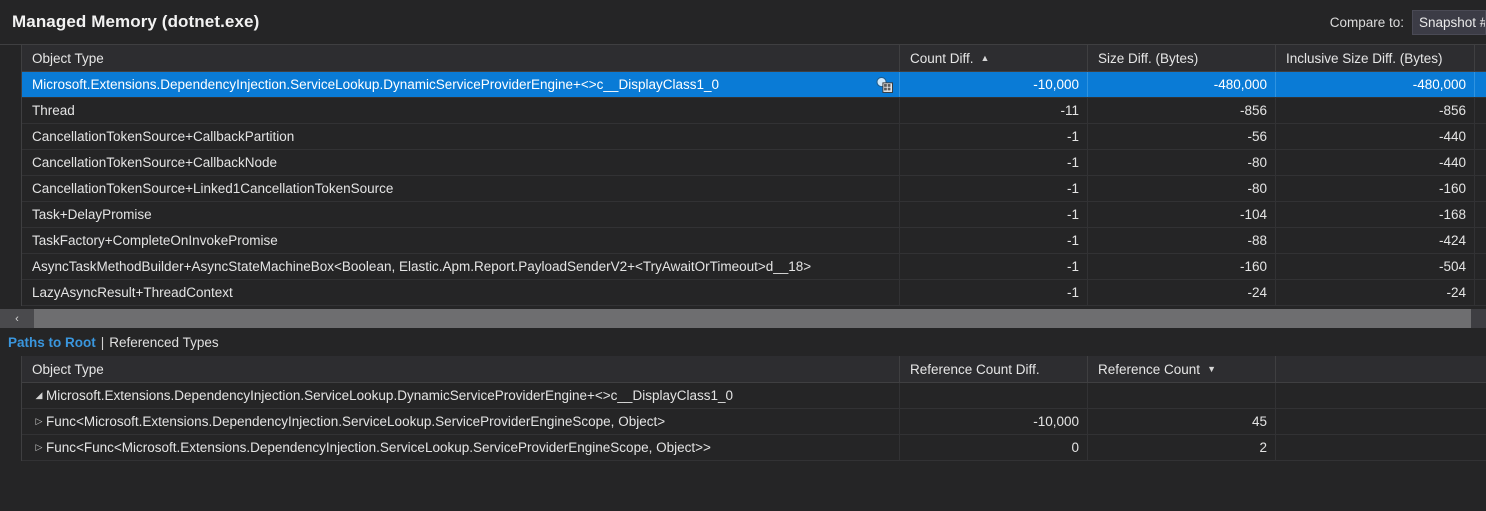 Image resolution: width=1486 pixels, height=511 pixels. Describe the element at coordinates (461, 162) in the screenshot. I see `cell-object-type: CancellationTokenSource+CallbackNode` at that location.